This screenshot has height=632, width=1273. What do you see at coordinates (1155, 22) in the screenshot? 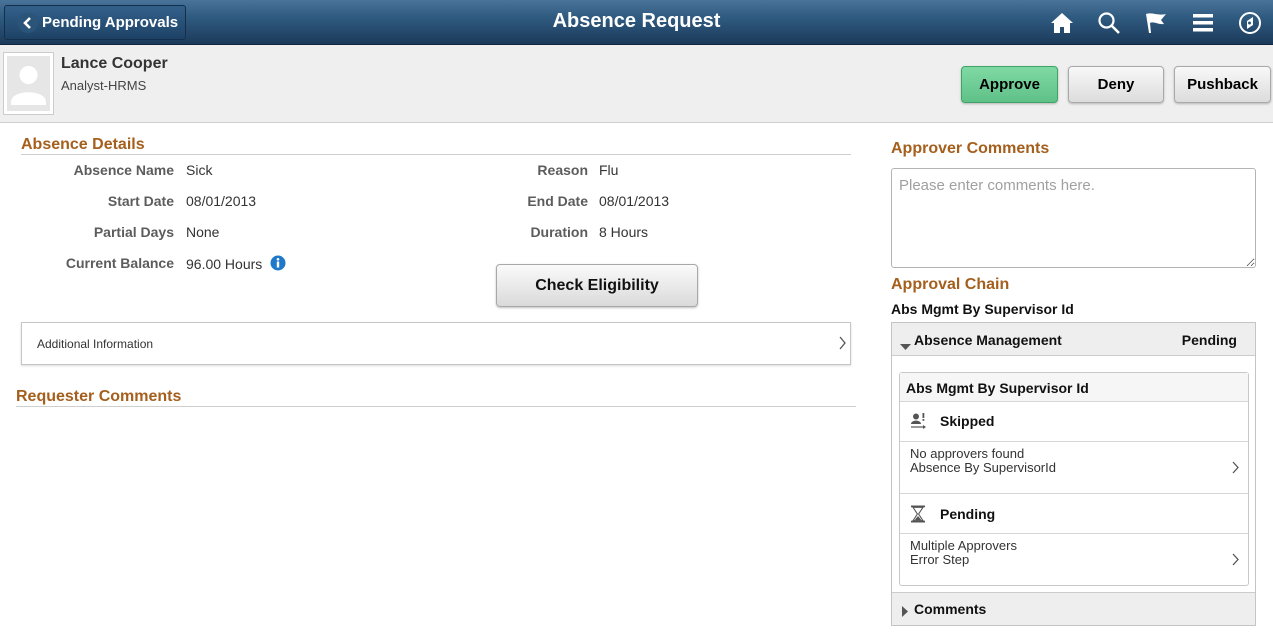
I see `flag-icon` at bounding box center [1155, 22].